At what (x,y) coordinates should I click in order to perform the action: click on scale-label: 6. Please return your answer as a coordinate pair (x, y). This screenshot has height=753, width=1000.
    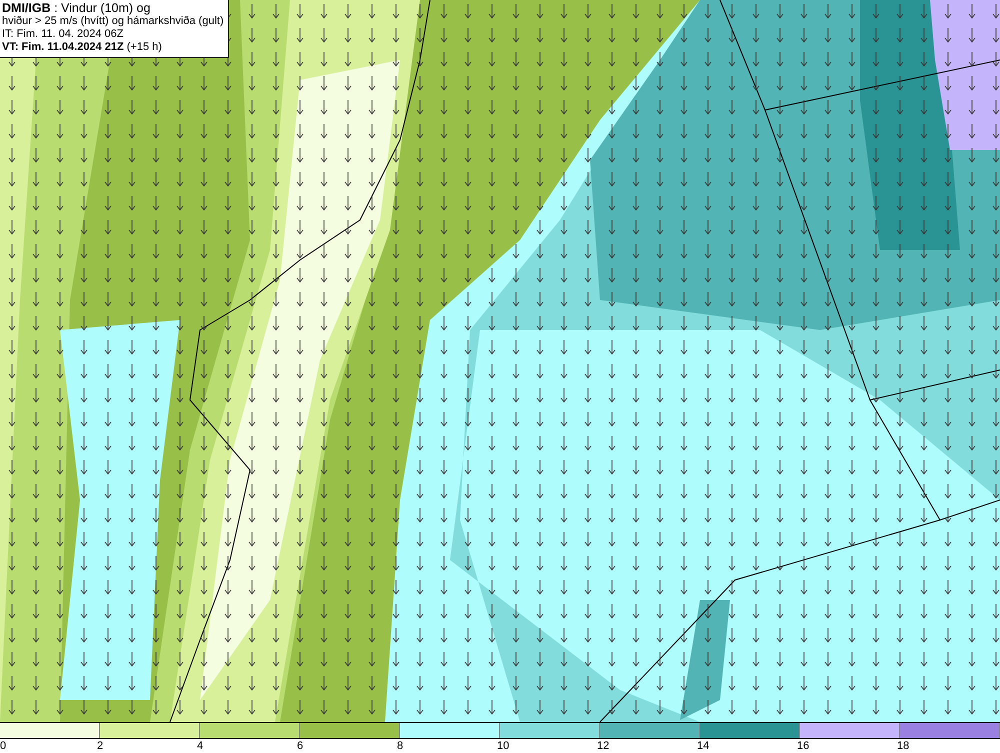
    Looking at the image, I should click on (300, 746).